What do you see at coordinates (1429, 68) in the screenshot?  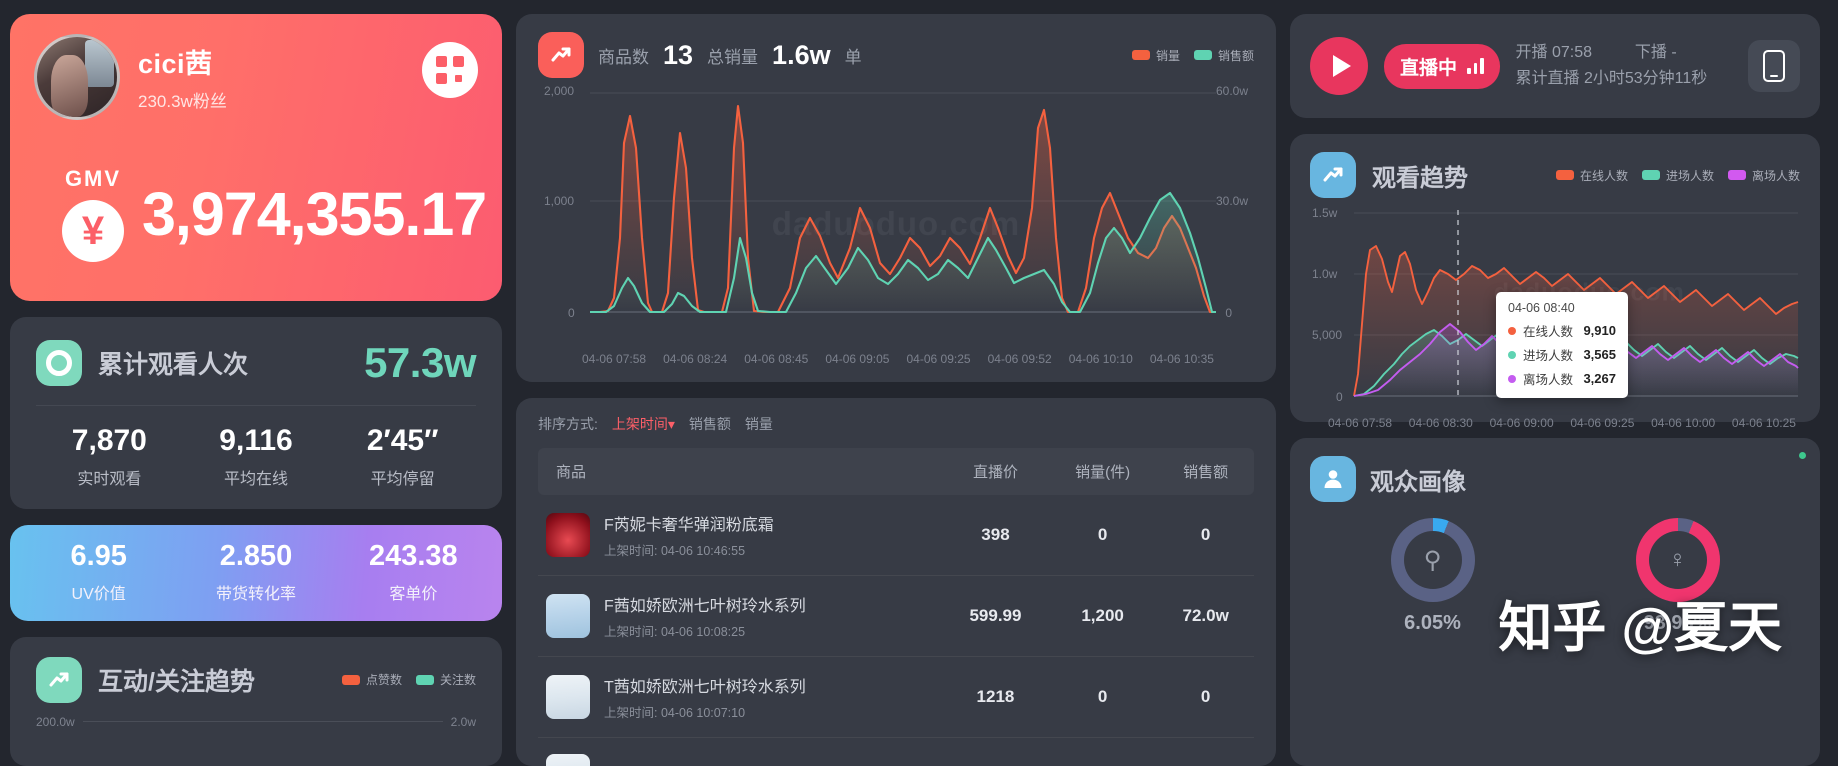 I see `live-status-text: 直播中` at bounding box center [1429, 68].